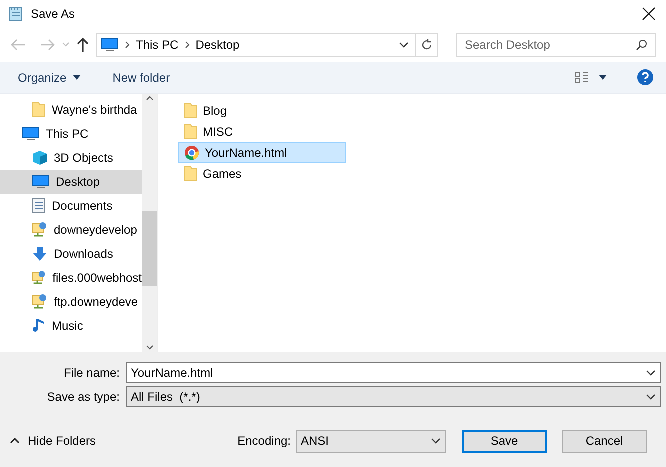 Image resolution: width=666 pixels, height=467 pixels. I want to click on breadcrumb: Desktop, so click(218, 45).